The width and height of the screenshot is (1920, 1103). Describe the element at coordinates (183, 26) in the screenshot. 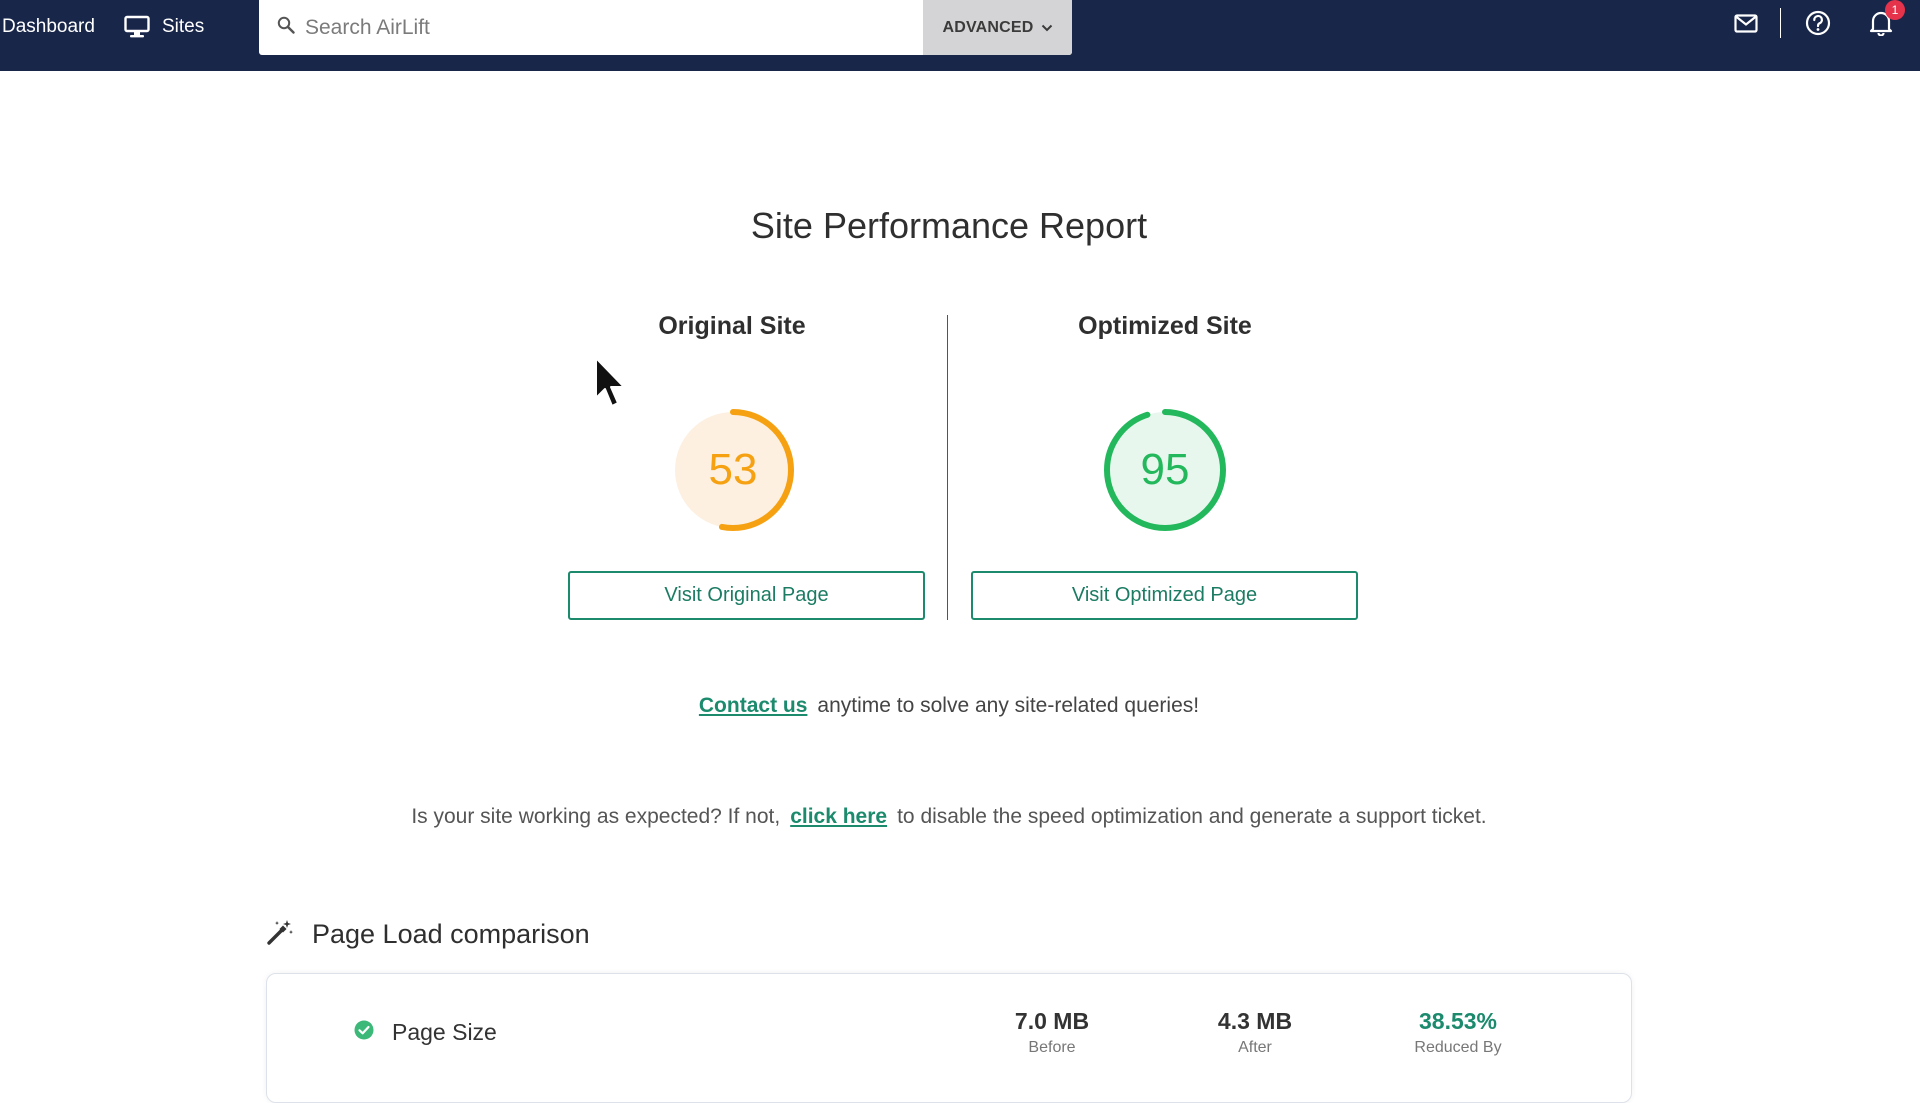

I see `nav-sites-label: Sites` at that location.